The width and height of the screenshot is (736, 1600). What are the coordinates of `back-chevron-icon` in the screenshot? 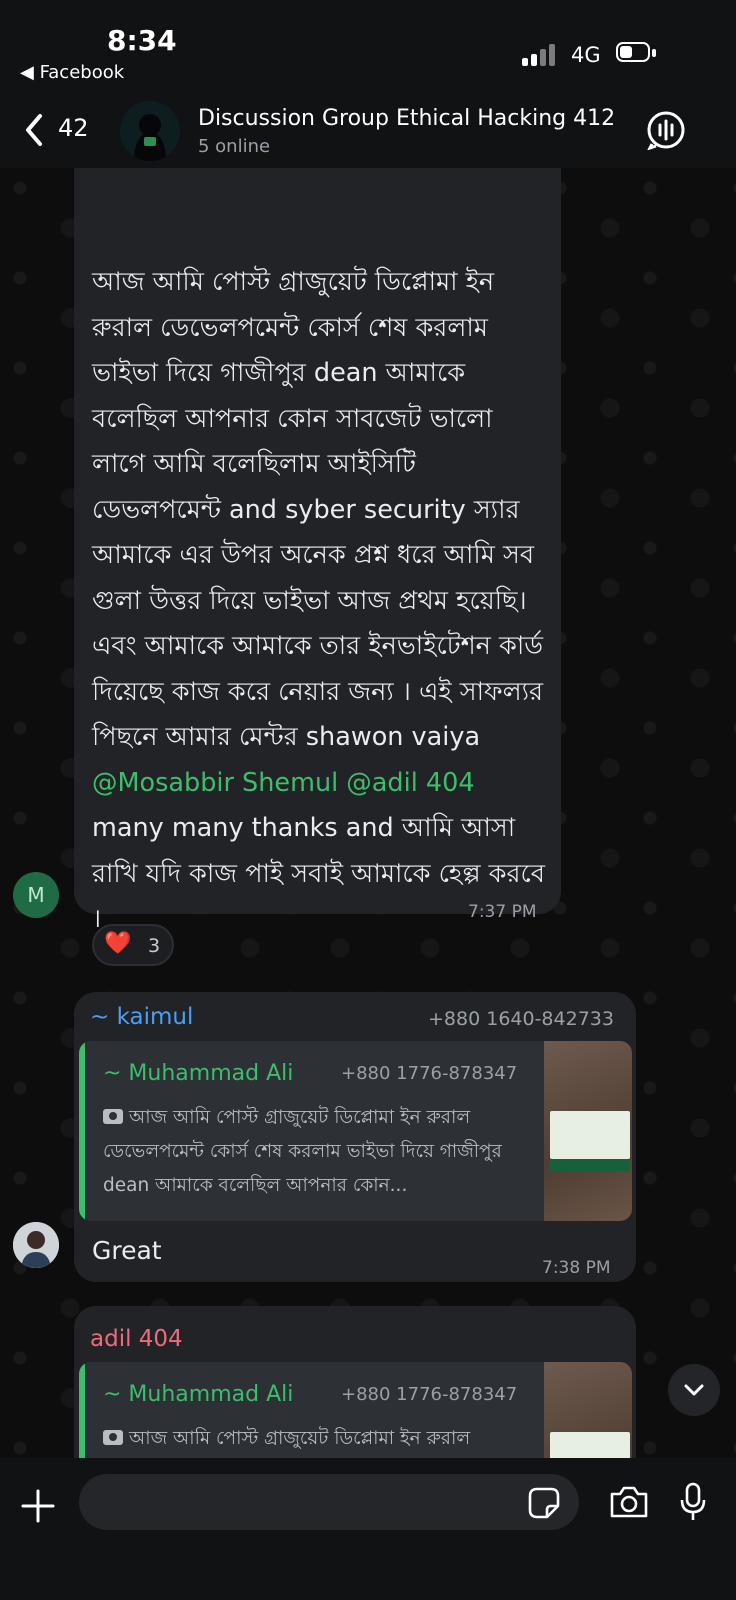 It's located at (35, 130).